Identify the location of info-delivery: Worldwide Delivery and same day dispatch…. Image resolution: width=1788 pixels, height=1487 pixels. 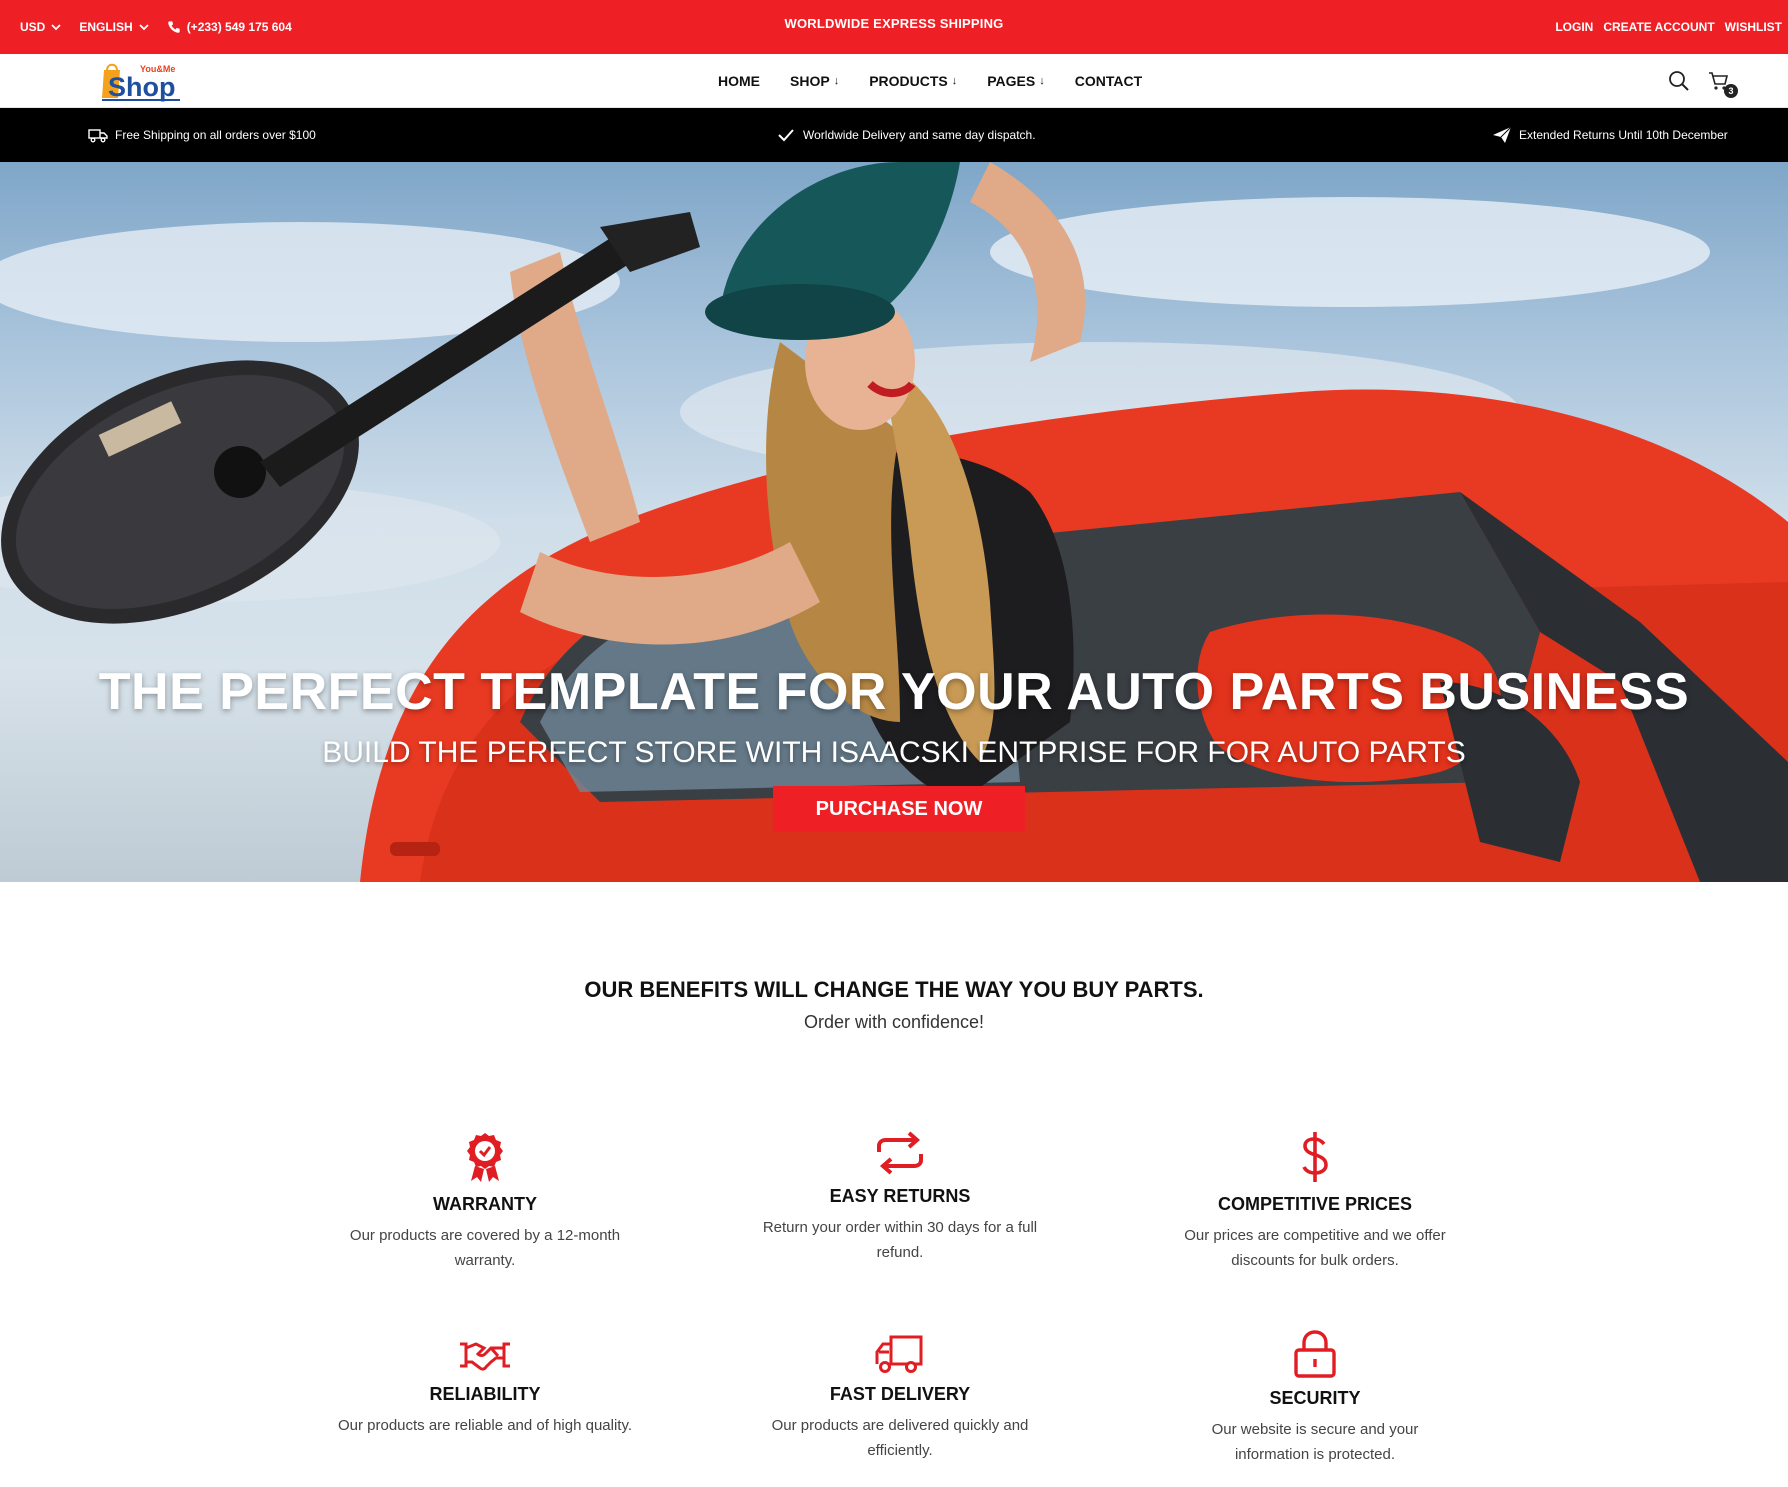
(906, 135).